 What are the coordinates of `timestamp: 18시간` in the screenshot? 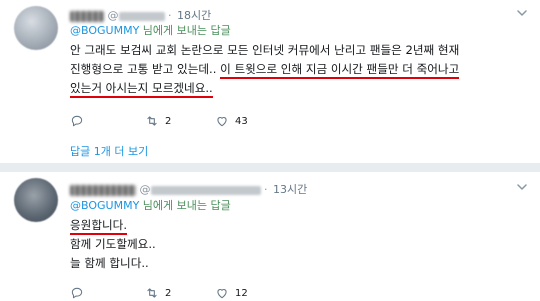 It's located at (194, 15).